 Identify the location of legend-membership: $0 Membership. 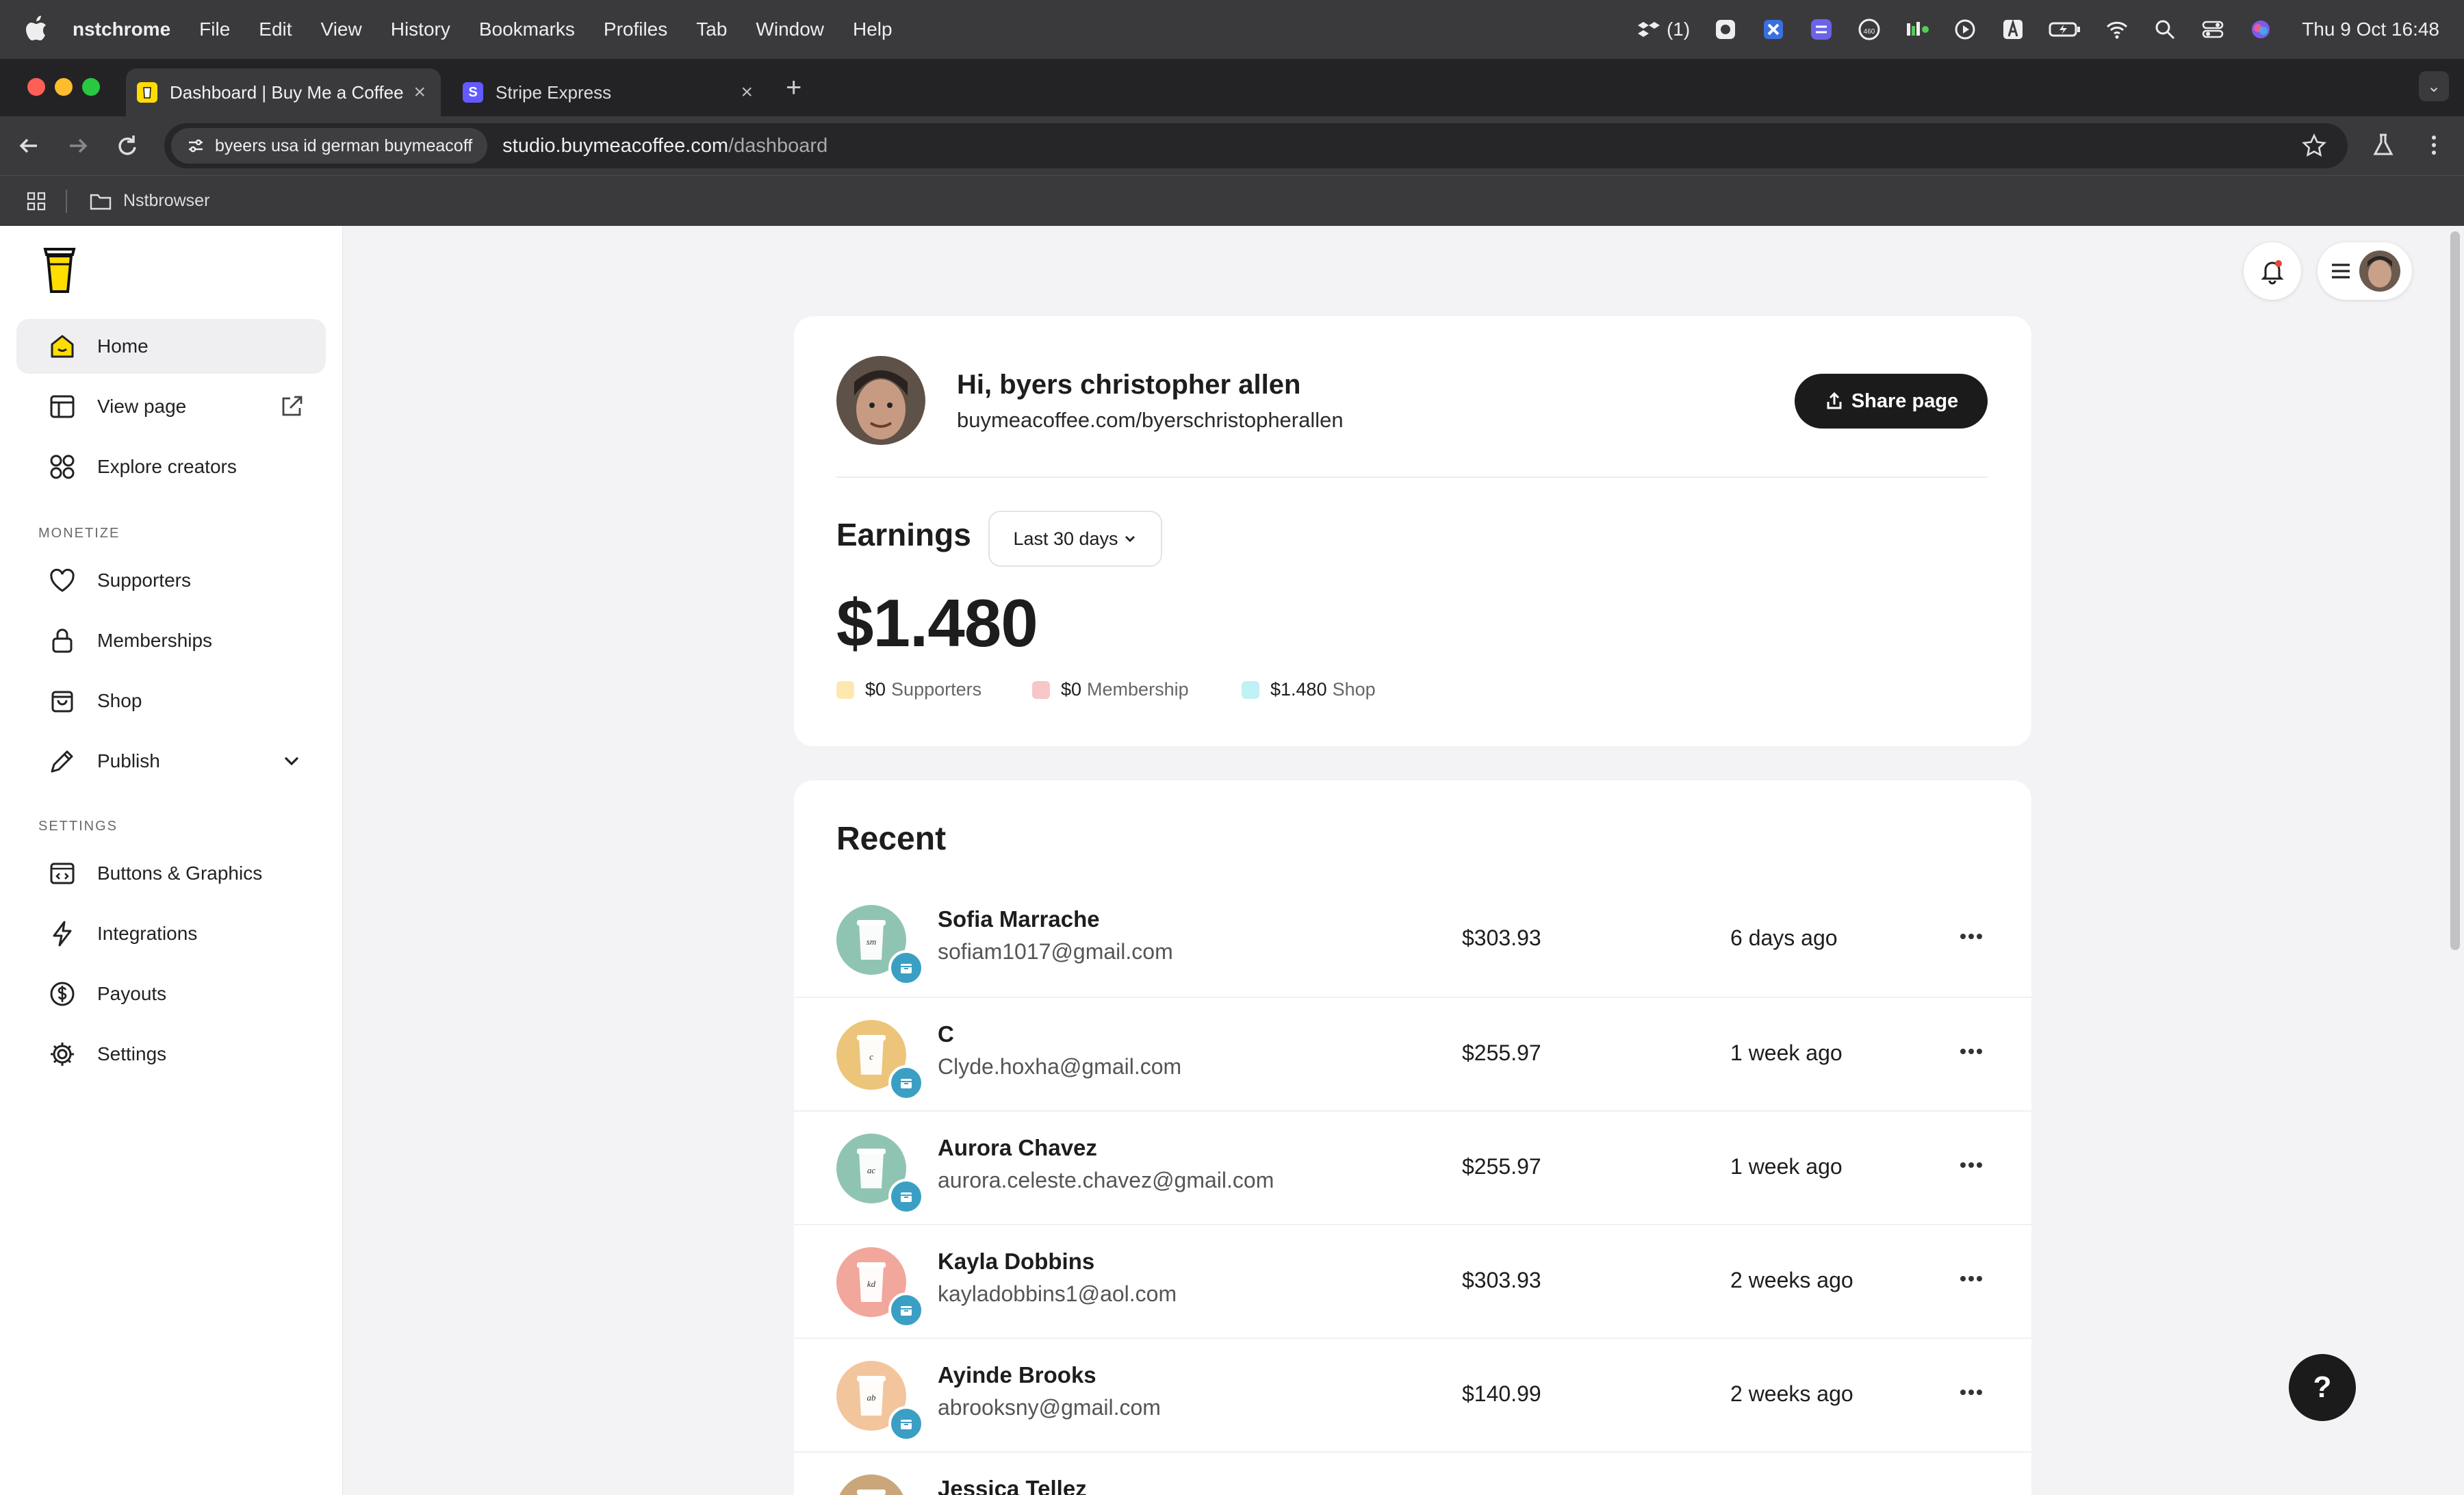
(1110, 689).